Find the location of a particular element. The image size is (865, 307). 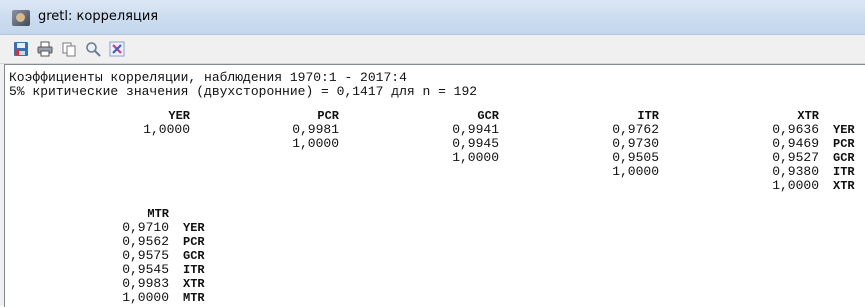

column-header: GCR is located at coordinates (488, 116).